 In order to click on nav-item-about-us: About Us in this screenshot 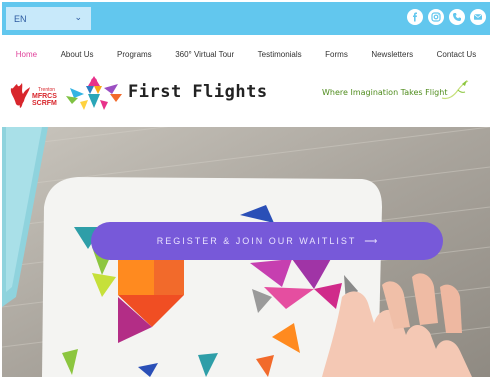, I will do `click(77, 54)`.